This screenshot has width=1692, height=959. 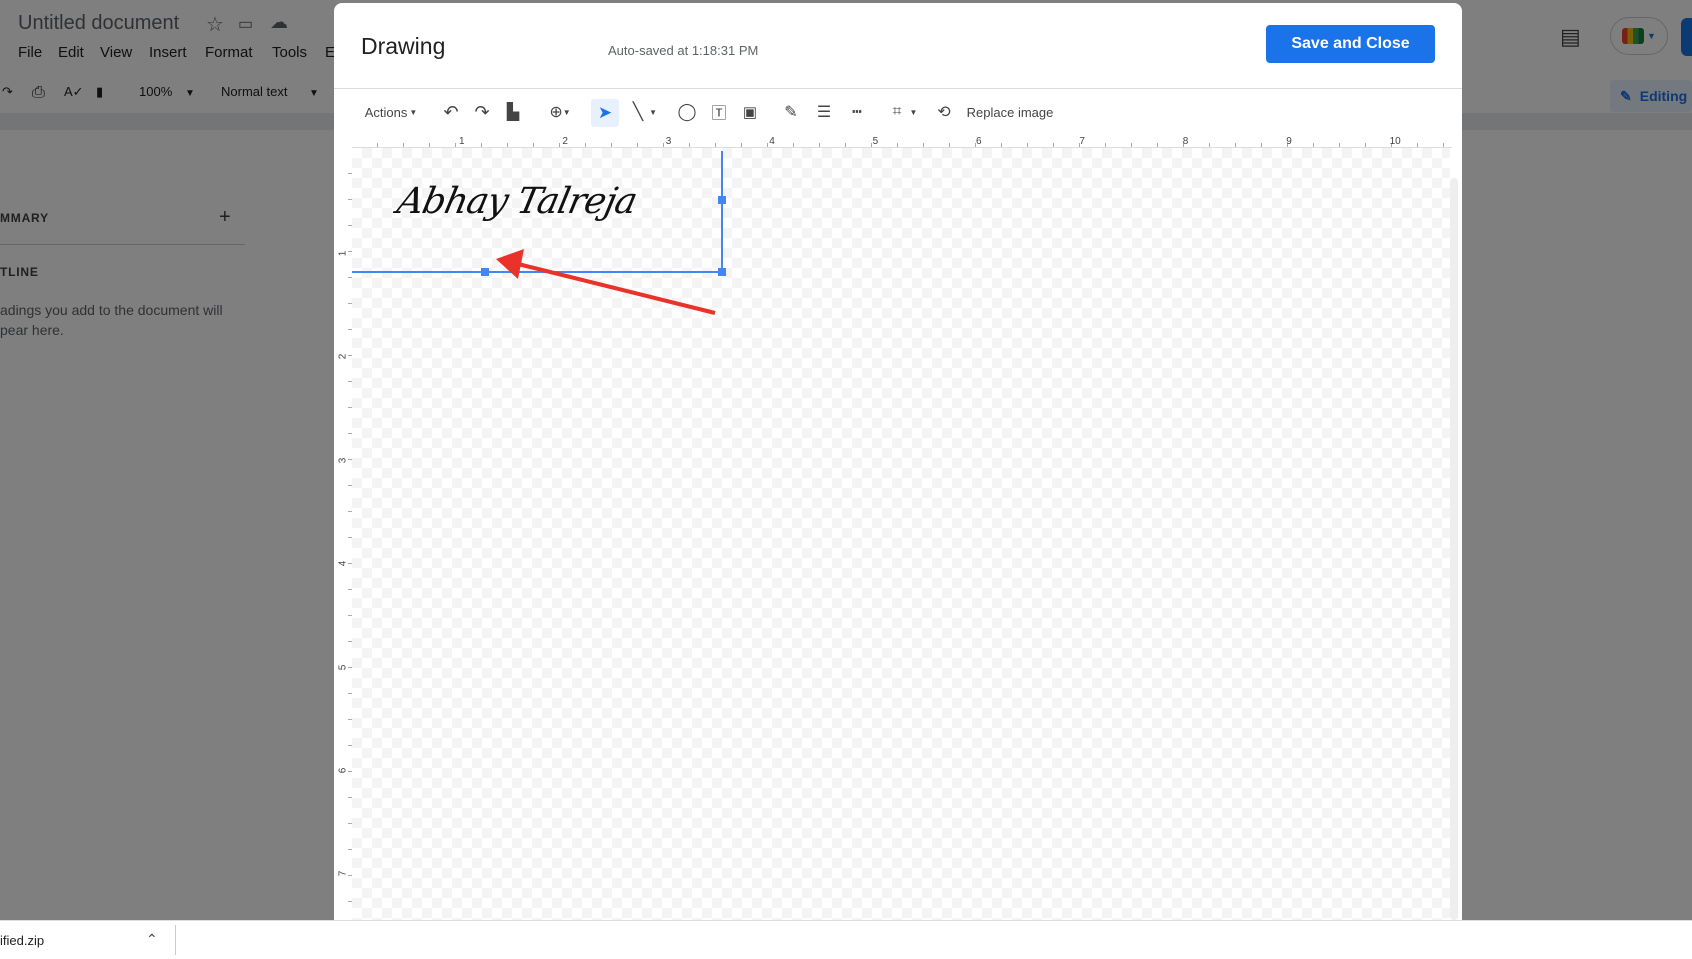 I want to click on red-arrow-annotation, so click(x=606, y=282).